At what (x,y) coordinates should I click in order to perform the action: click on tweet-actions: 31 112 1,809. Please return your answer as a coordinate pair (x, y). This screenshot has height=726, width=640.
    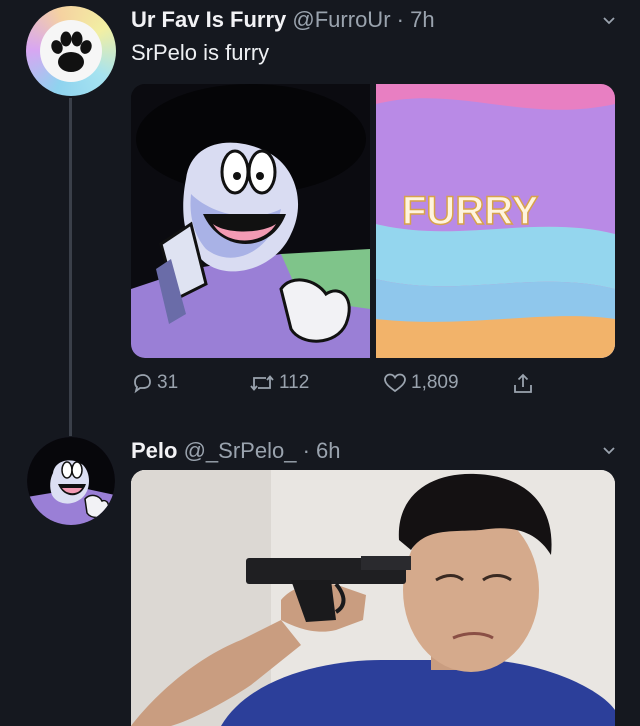
    Looking at the image, I should click on (373, 384).